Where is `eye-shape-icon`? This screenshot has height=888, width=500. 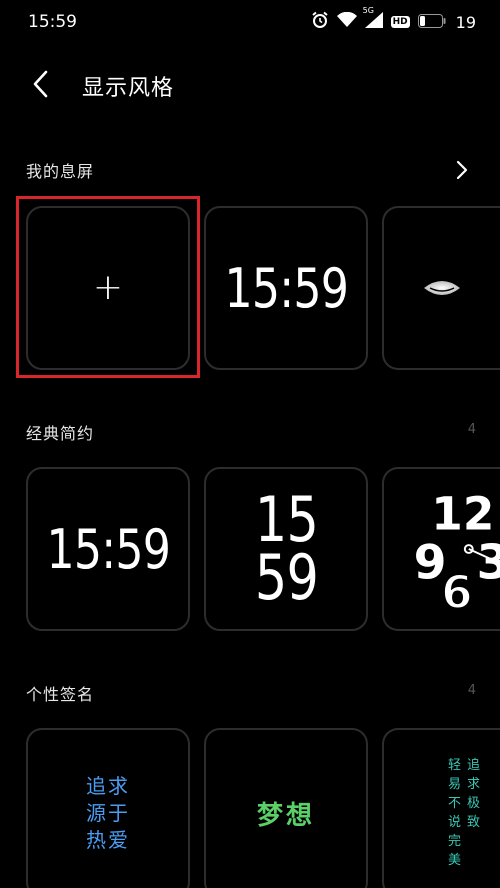 eye-shape-icon is located at coordinates (442, 288).